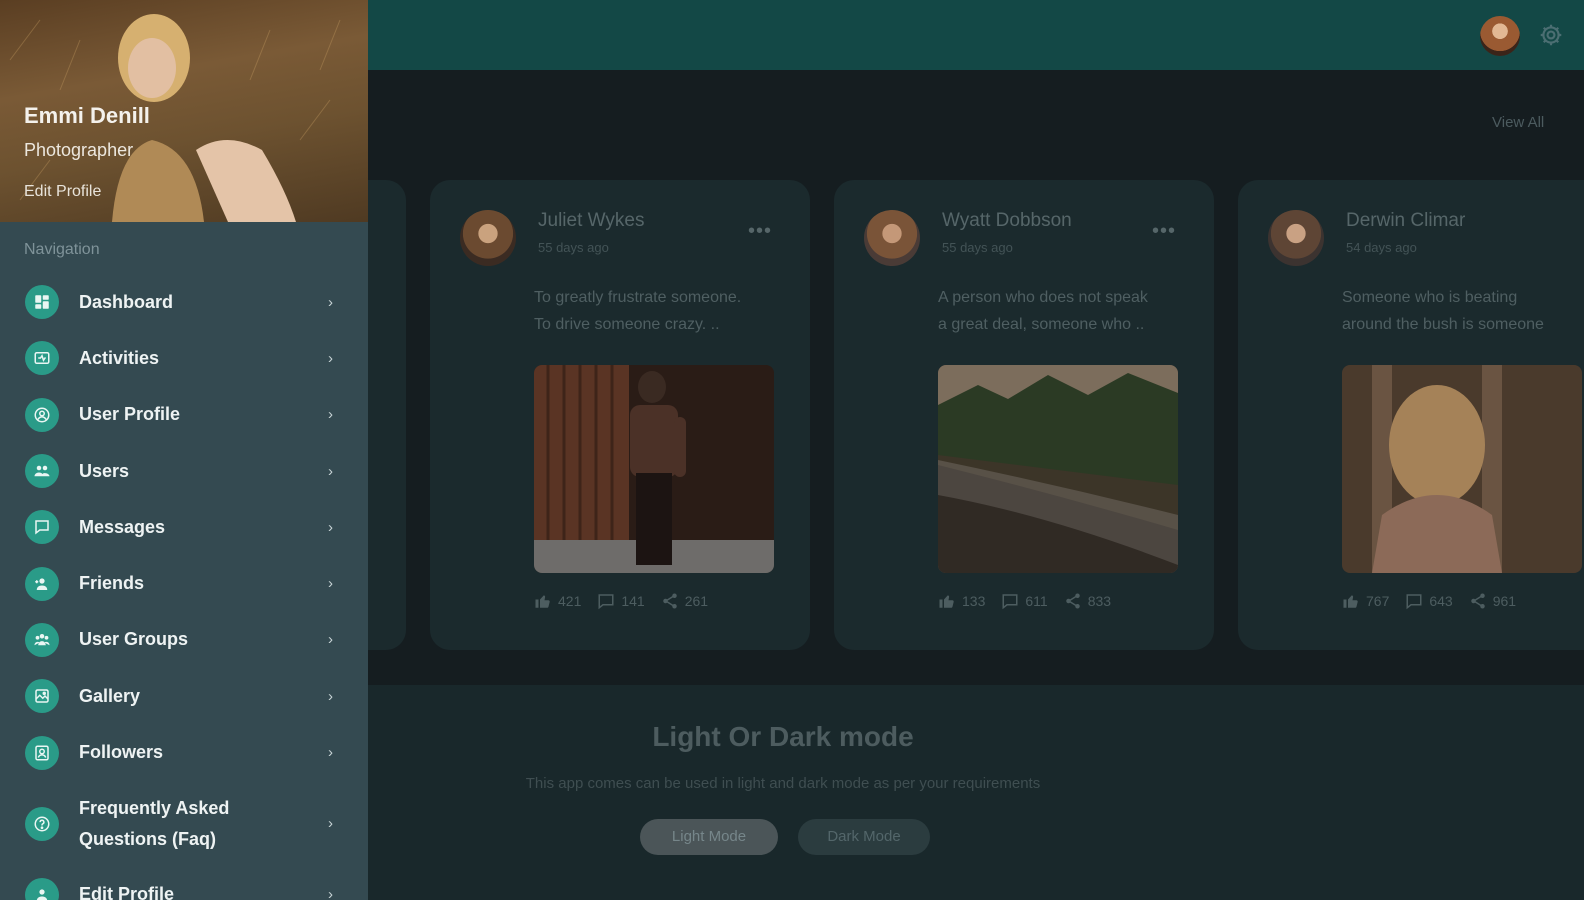 This screenshot has width=1584, height=900. Describe the element at coordinates (62, 249) in the screenshot. I see `navigation-heading: Navigation` at that location.